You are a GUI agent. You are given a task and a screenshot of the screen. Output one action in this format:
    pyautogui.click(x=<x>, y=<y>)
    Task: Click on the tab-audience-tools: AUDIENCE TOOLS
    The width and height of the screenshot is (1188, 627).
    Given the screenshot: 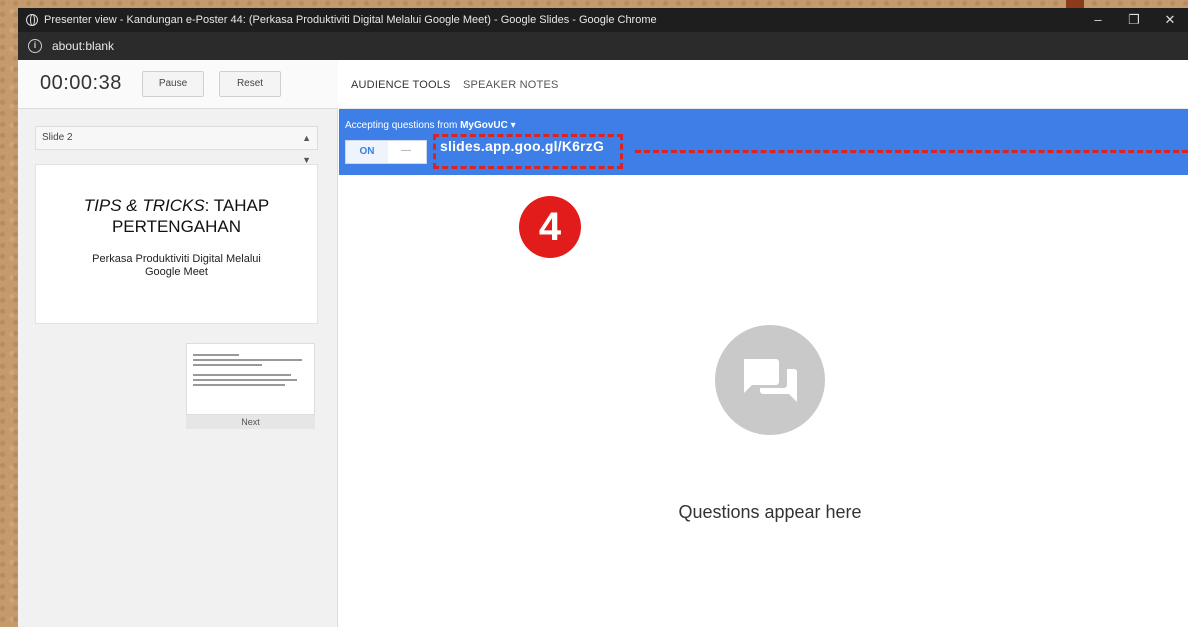 What is the action you would take?
    pyautogui.click(x=401, y=84)
    